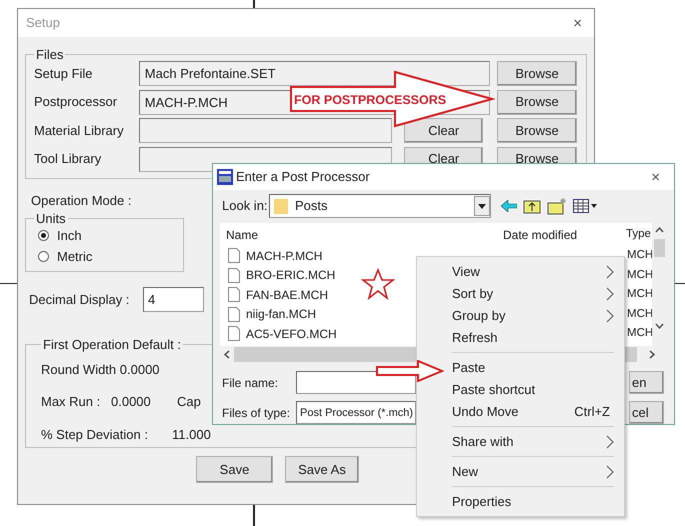 Image resolution: width=685 pixels, height=526 pixels. Describe the element at coordinates (49, 54) in the screenshot. I see `group-label: Files` at that location.